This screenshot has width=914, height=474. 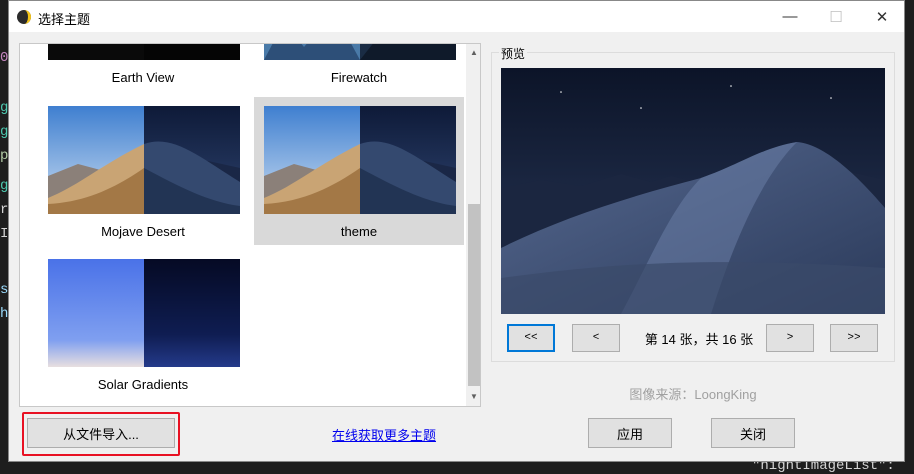 What do you see at coordinates (143, 77) in the screenshot?
I see `theme-label: Earth View` at bounding box center [143, 77].